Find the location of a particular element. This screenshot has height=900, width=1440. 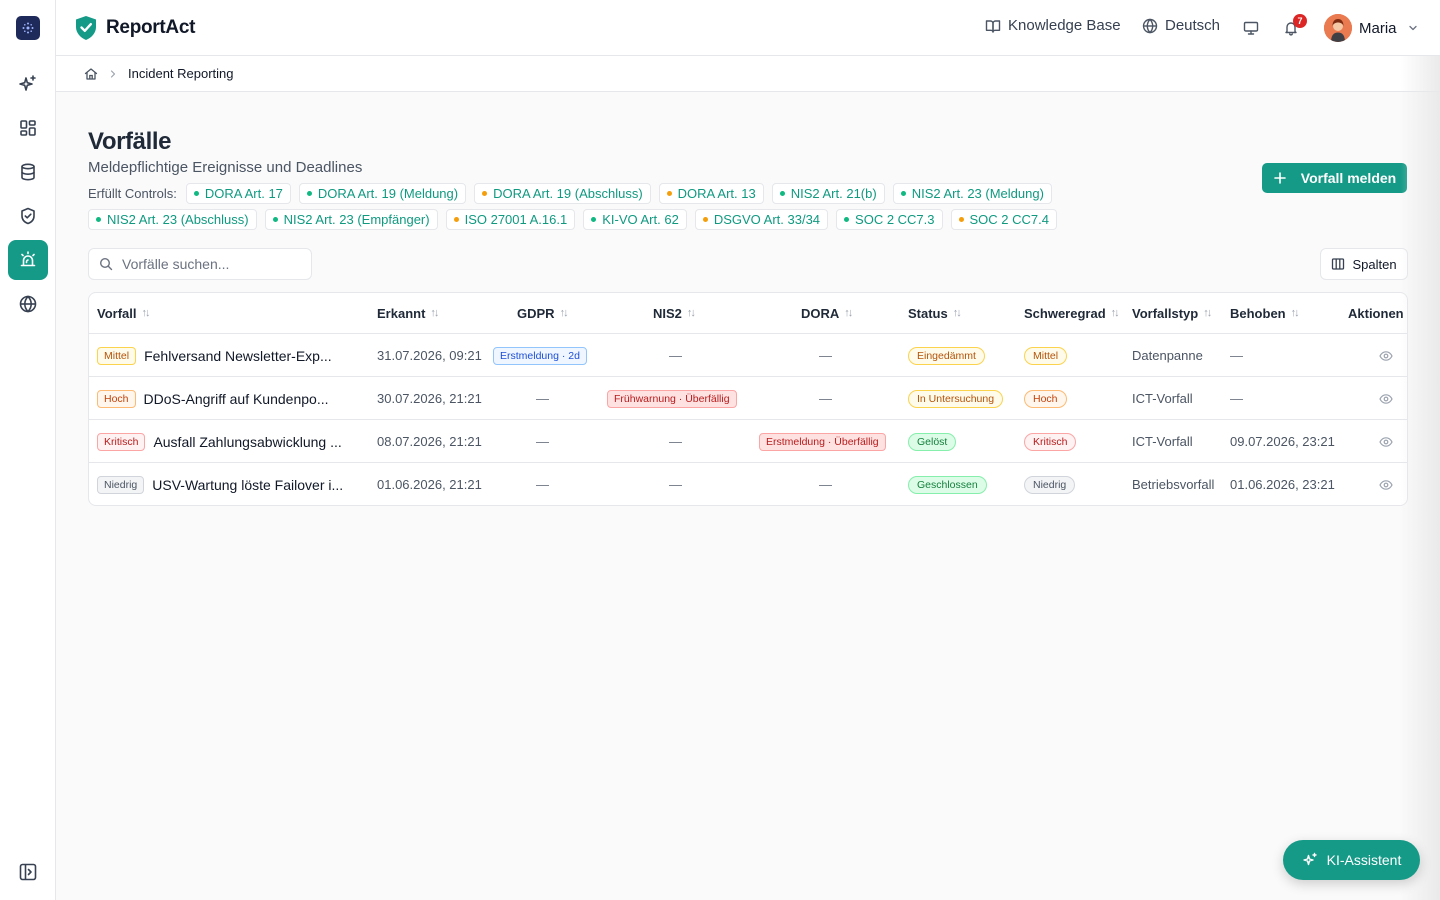

control-chip: NIS2 Art. 23 (Empfänger) is located at coordinates (351, 219).